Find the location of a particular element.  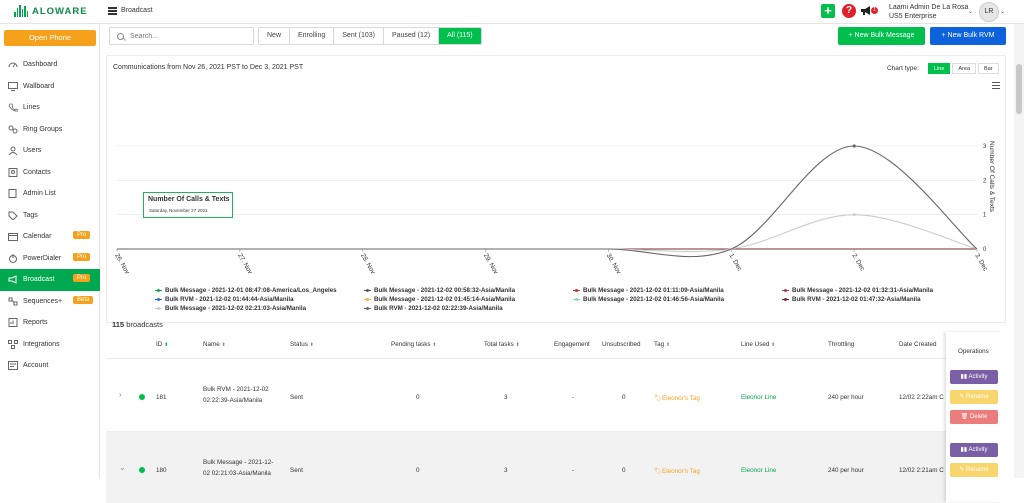

sidebar-item-admin-list: Admin List is located at coordinates (50, 194).